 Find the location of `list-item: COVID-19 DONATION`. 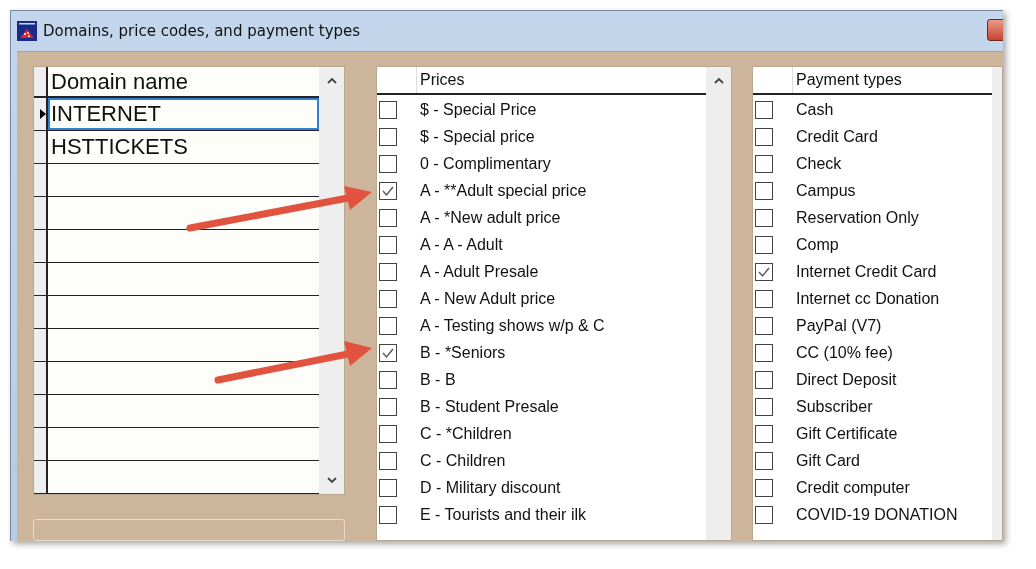

list-item: COVID-19 DONATION is located at coordinates (875, 514).